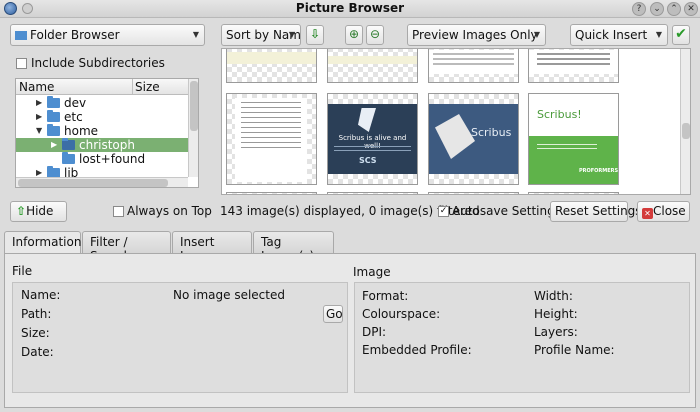 The image size is (700, 412). I want to click on tree-item-label: dev, so click(75, 103).